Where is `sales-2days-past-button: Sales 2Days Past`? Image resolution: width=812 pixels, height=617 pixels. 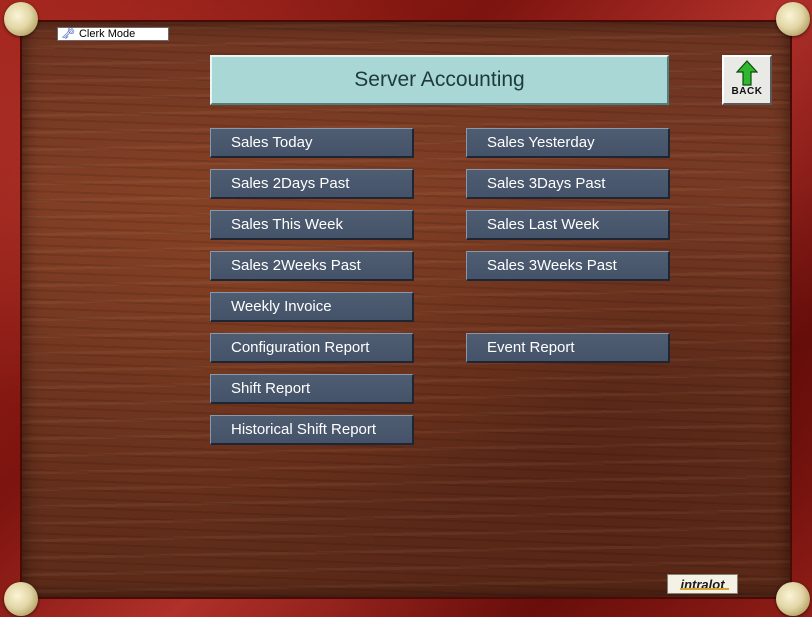 sales-2days-past-button: Sales 2Days Past is located at coordinates (312, 184).